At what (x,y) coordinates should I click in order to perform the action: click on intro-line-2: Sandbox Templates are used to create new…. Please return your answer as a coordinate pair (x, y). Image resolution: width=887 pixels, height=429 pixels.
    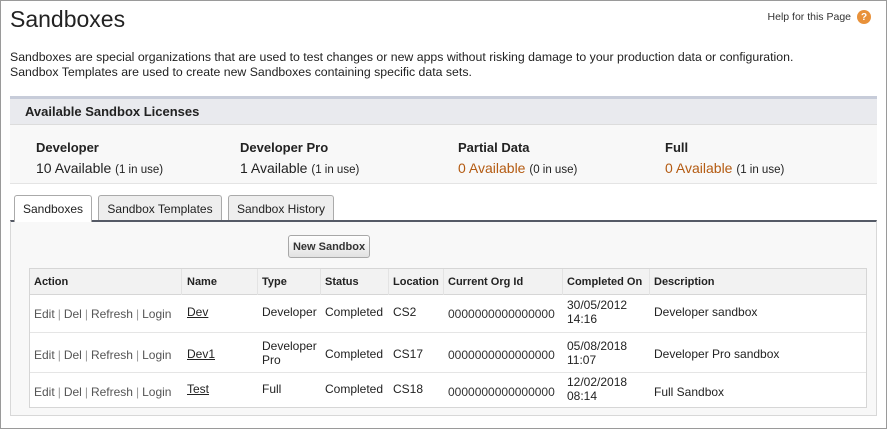
    Looking at the image, I should click on (241, 72).